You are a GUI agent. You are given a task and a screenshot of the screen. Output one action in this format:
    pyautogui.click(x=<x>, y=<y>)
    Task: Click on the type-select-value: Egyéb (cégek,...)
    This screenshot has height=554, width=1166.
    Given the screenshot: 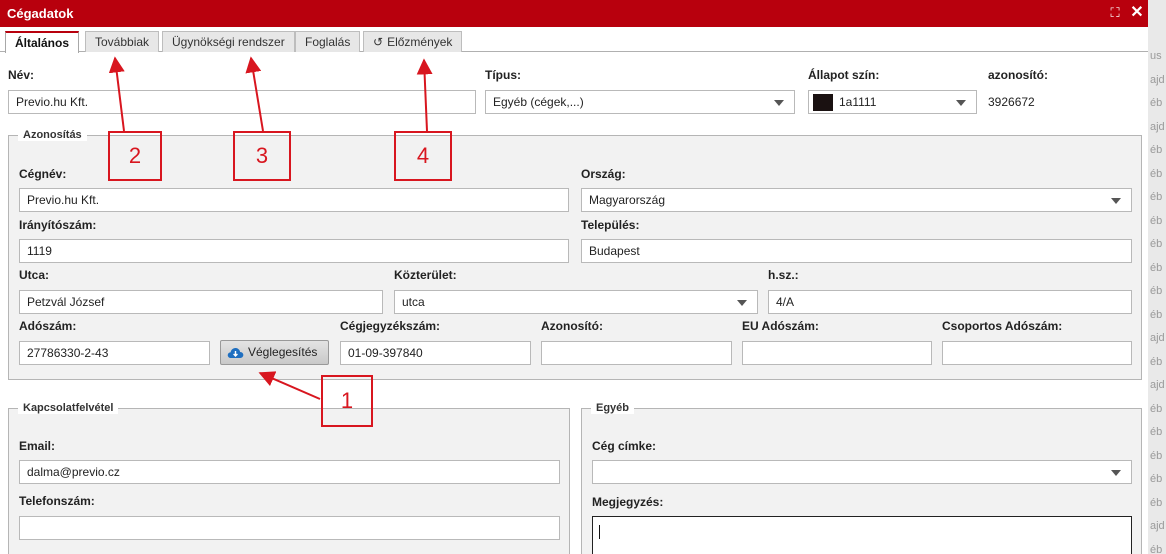 What is the action you would take?
    pyautogui.click(x=538, y=102)
    